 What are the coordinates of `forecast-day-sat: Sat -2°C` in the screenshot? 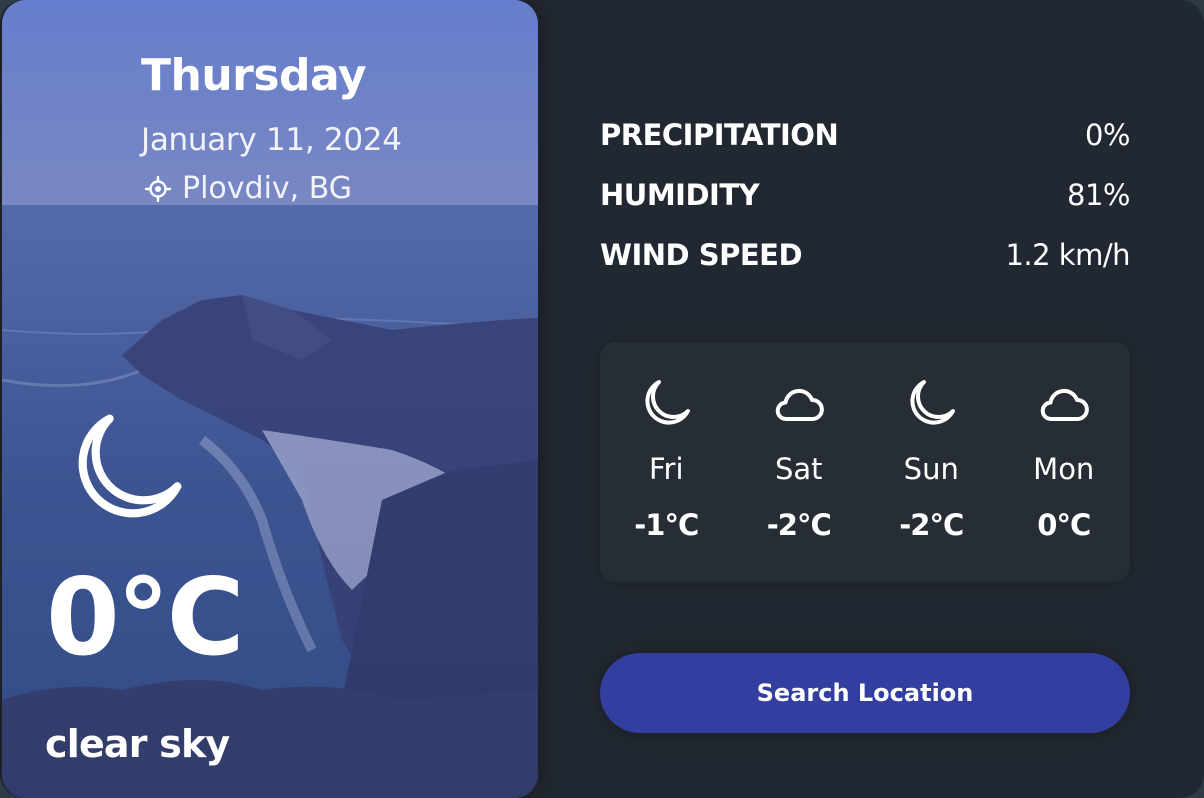 It's located at (799, 477).